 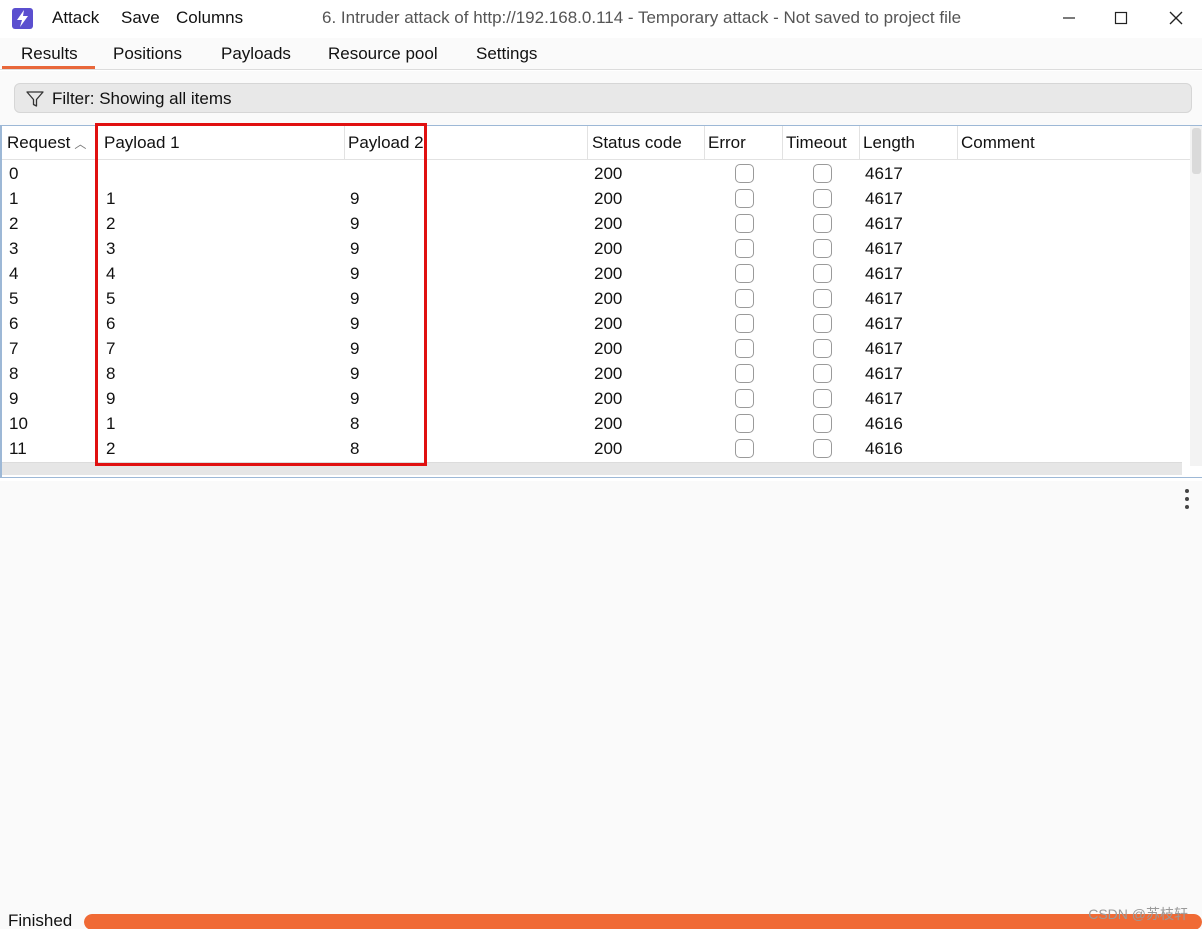 What do you see at coordinates (646, 143) in the screenshot?
I see `column-header-status-code: Status code` at bounding box center [646, 143].